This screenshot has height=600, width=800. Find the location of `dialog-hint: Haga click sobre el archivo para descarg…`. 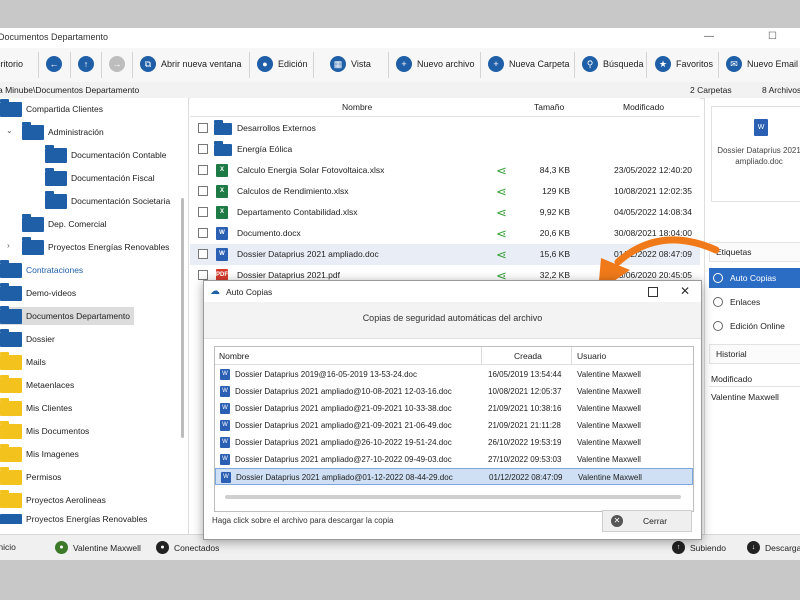

dialog-hint: Haga click sobre el archivo para descarg… is located at coordinates (303, 520).